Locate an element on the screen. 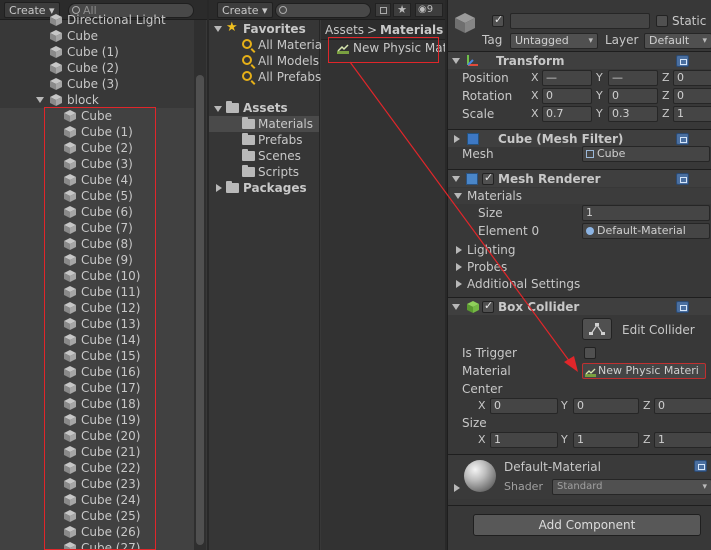  folder-label: Materials is located at coordinates (286, 124).